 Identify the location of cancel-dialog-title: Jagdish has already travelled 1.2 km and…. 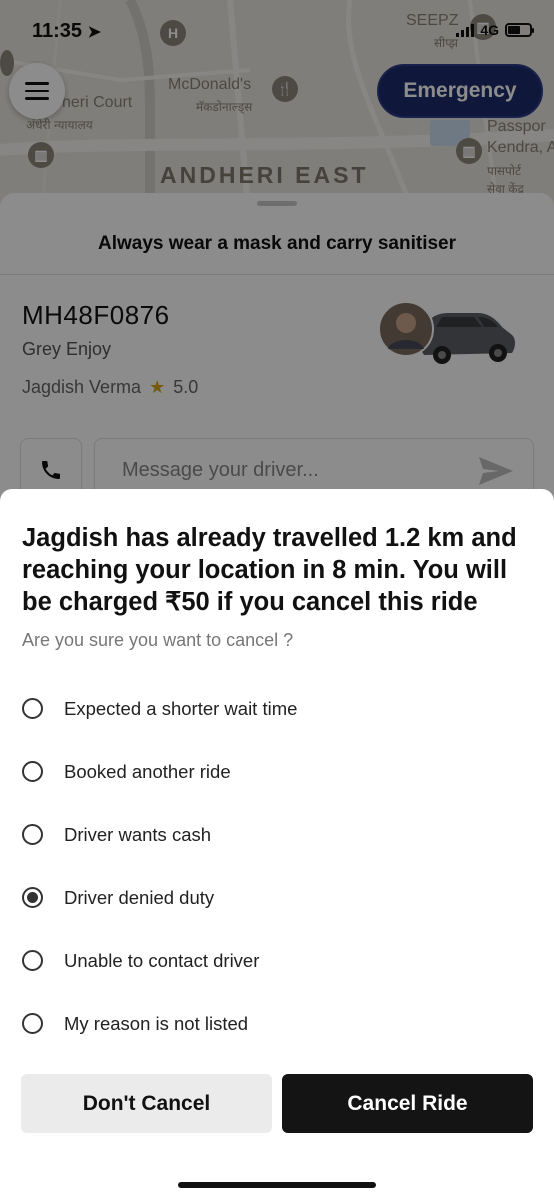
(269, 570).